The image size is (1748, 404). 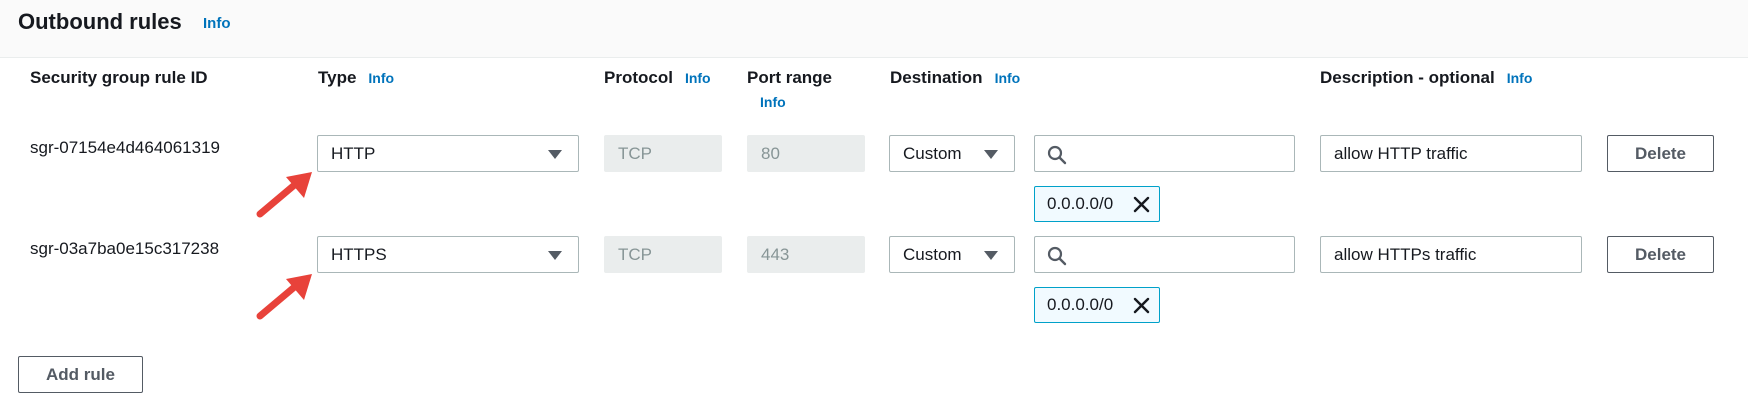 What do you see at coordinates (1520, 78) in the screenshot?
I see `description-info-link: Info` at bounding box center [1520, 78].